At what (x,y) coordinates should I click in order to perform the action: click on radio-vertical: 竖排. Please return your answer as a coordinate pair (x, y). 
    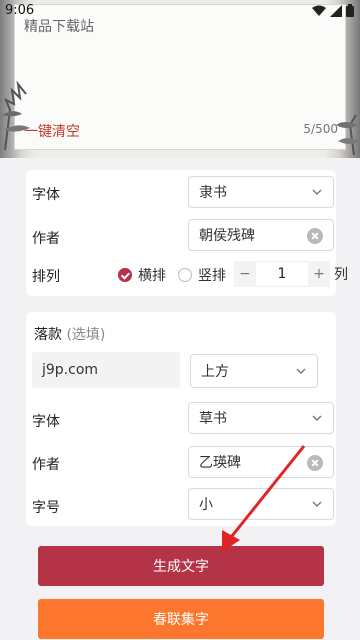
    Looking at the image, I should click on (202, 275).